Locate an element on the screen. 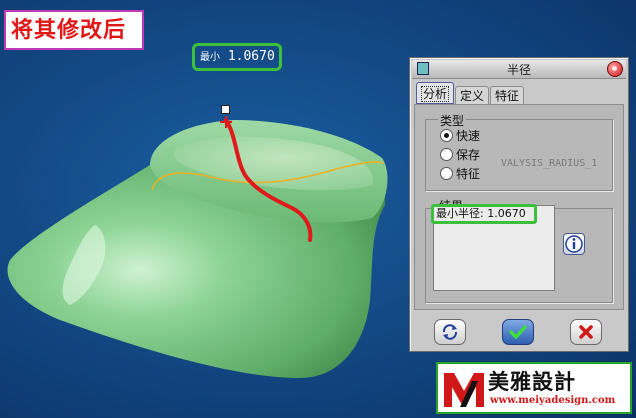  info-icon is located at coordinates (574, 244).